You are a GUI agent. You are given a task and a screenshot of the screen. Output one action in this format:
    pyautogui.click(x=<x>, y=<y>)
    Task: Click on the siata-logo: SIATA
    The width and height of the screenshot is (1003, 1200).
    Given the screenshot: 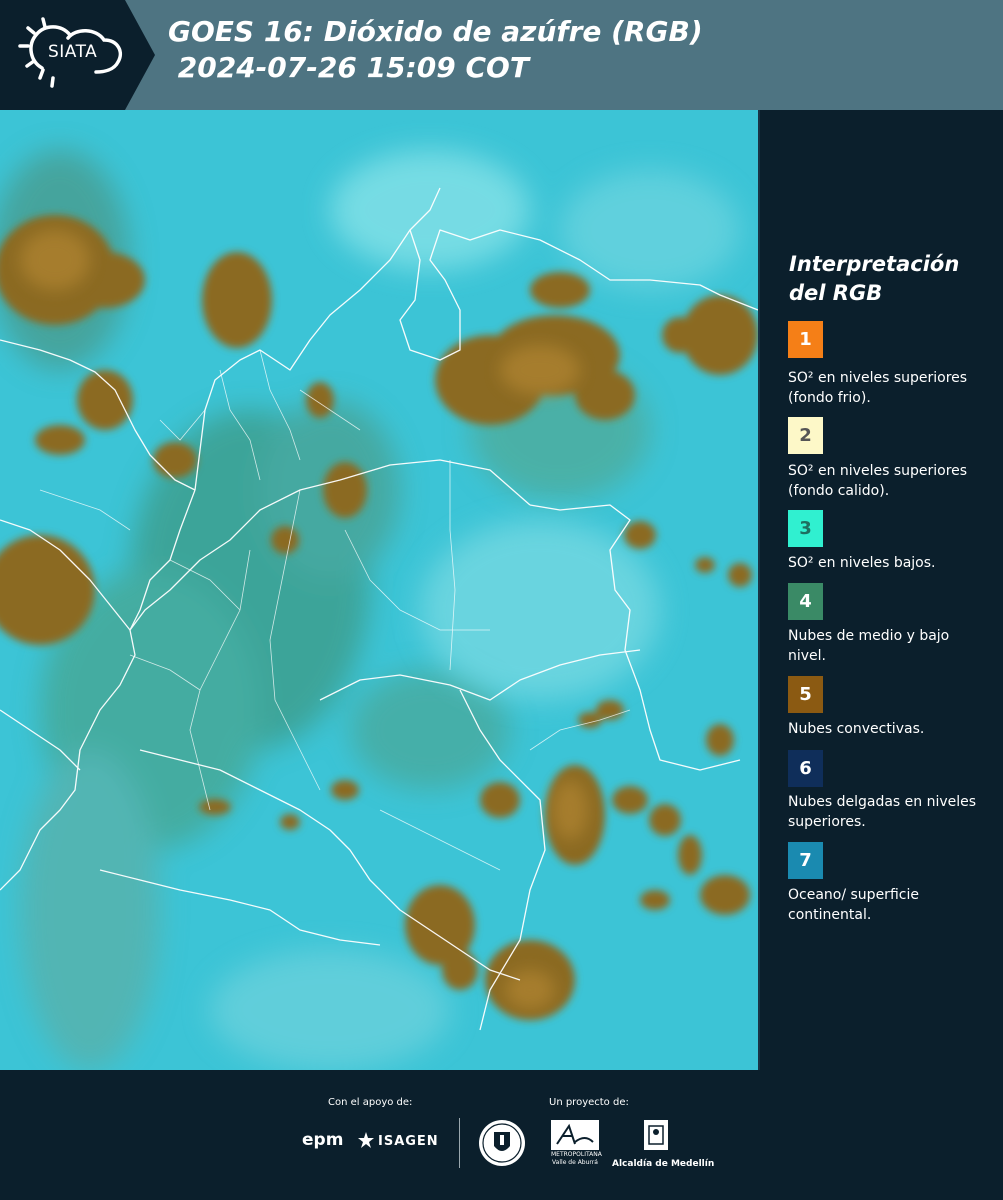 What is the action you would take?
    pyautogui.click(x=77, y=55)
    